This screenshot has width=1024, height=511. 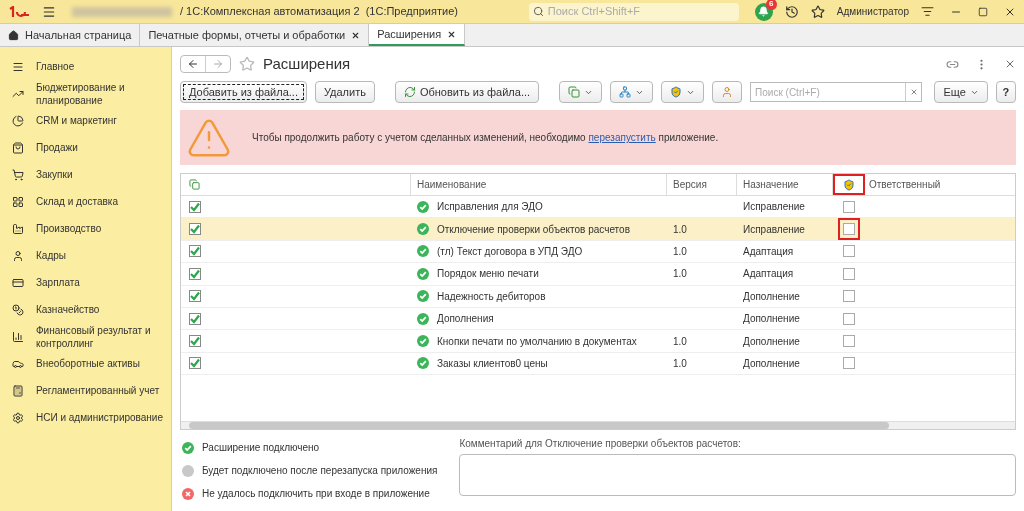 What do you see at coordinates (683, 92) in the screenshot?
I see `shield-menu-button` at bounding box center [683, 92].